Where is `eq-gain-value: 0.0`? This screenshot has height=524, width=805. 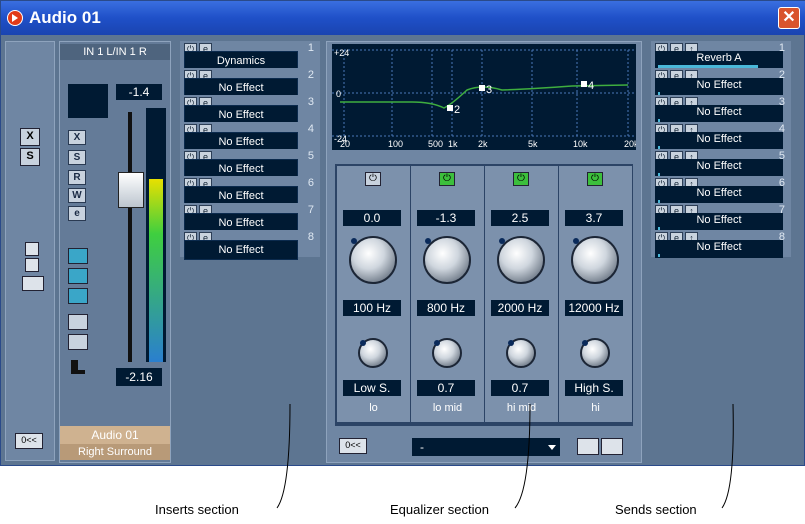 eq-gain-value: 0.0 is located at coordinates (372, 218).